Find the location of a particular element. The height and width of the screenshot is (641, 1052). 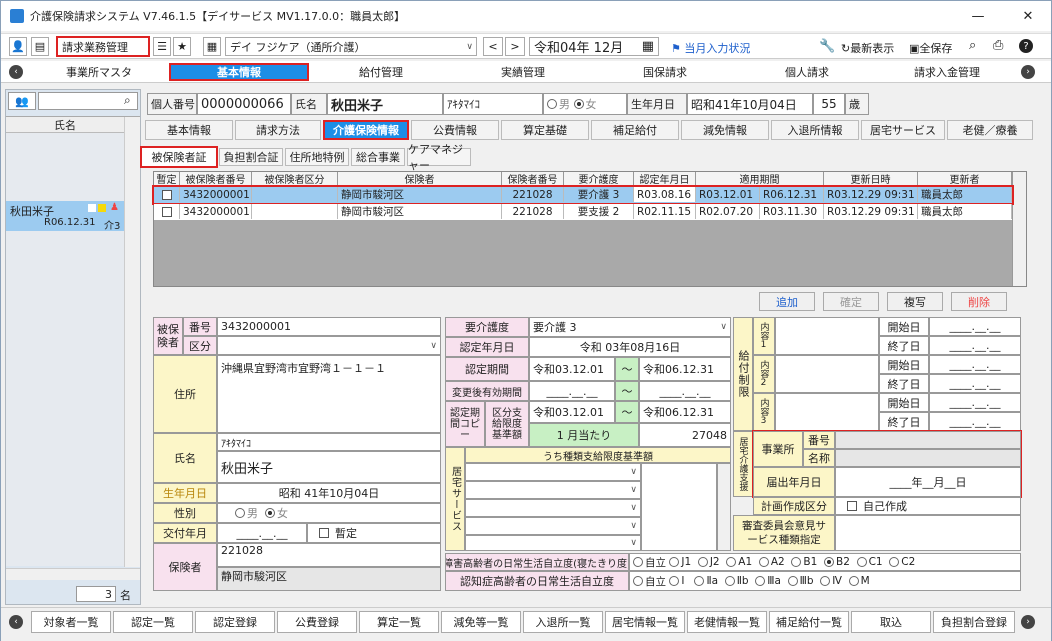

help-icon: ? is located at coordinates (1026, 46).